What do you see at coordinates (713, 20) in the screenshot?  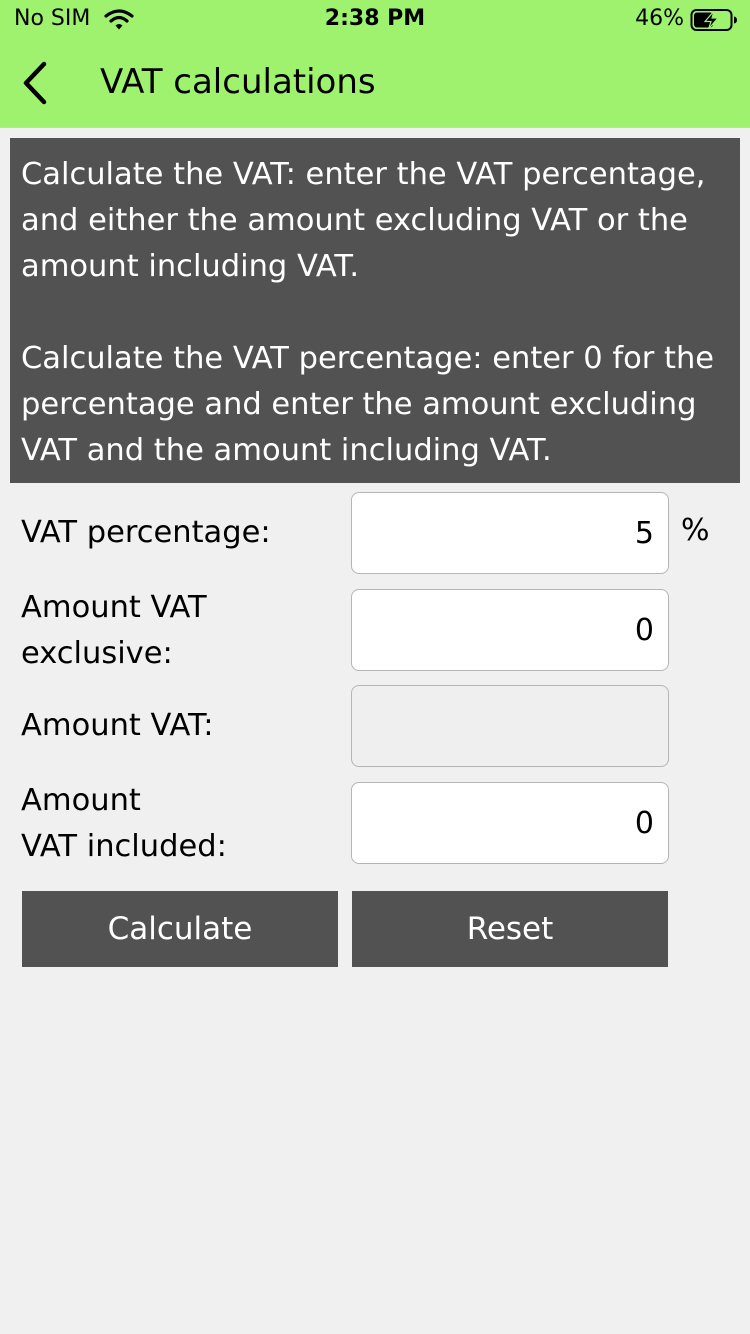 I see `battery-charging-icon` at bounding box center [713, 20].